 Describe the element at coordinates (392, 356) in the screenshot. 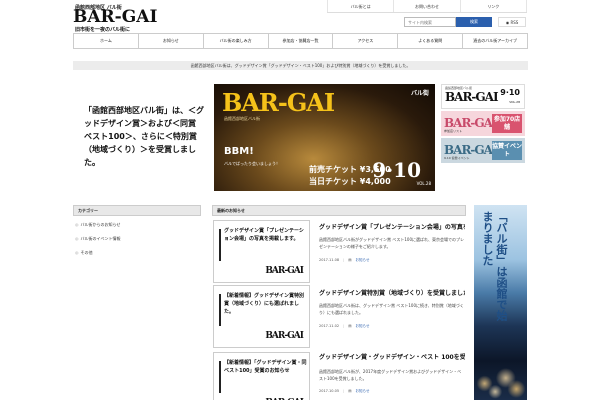

I see `news-title: グッドデザイン賞・グッドデザイン・ベスト 100を受賞しました` at that location.